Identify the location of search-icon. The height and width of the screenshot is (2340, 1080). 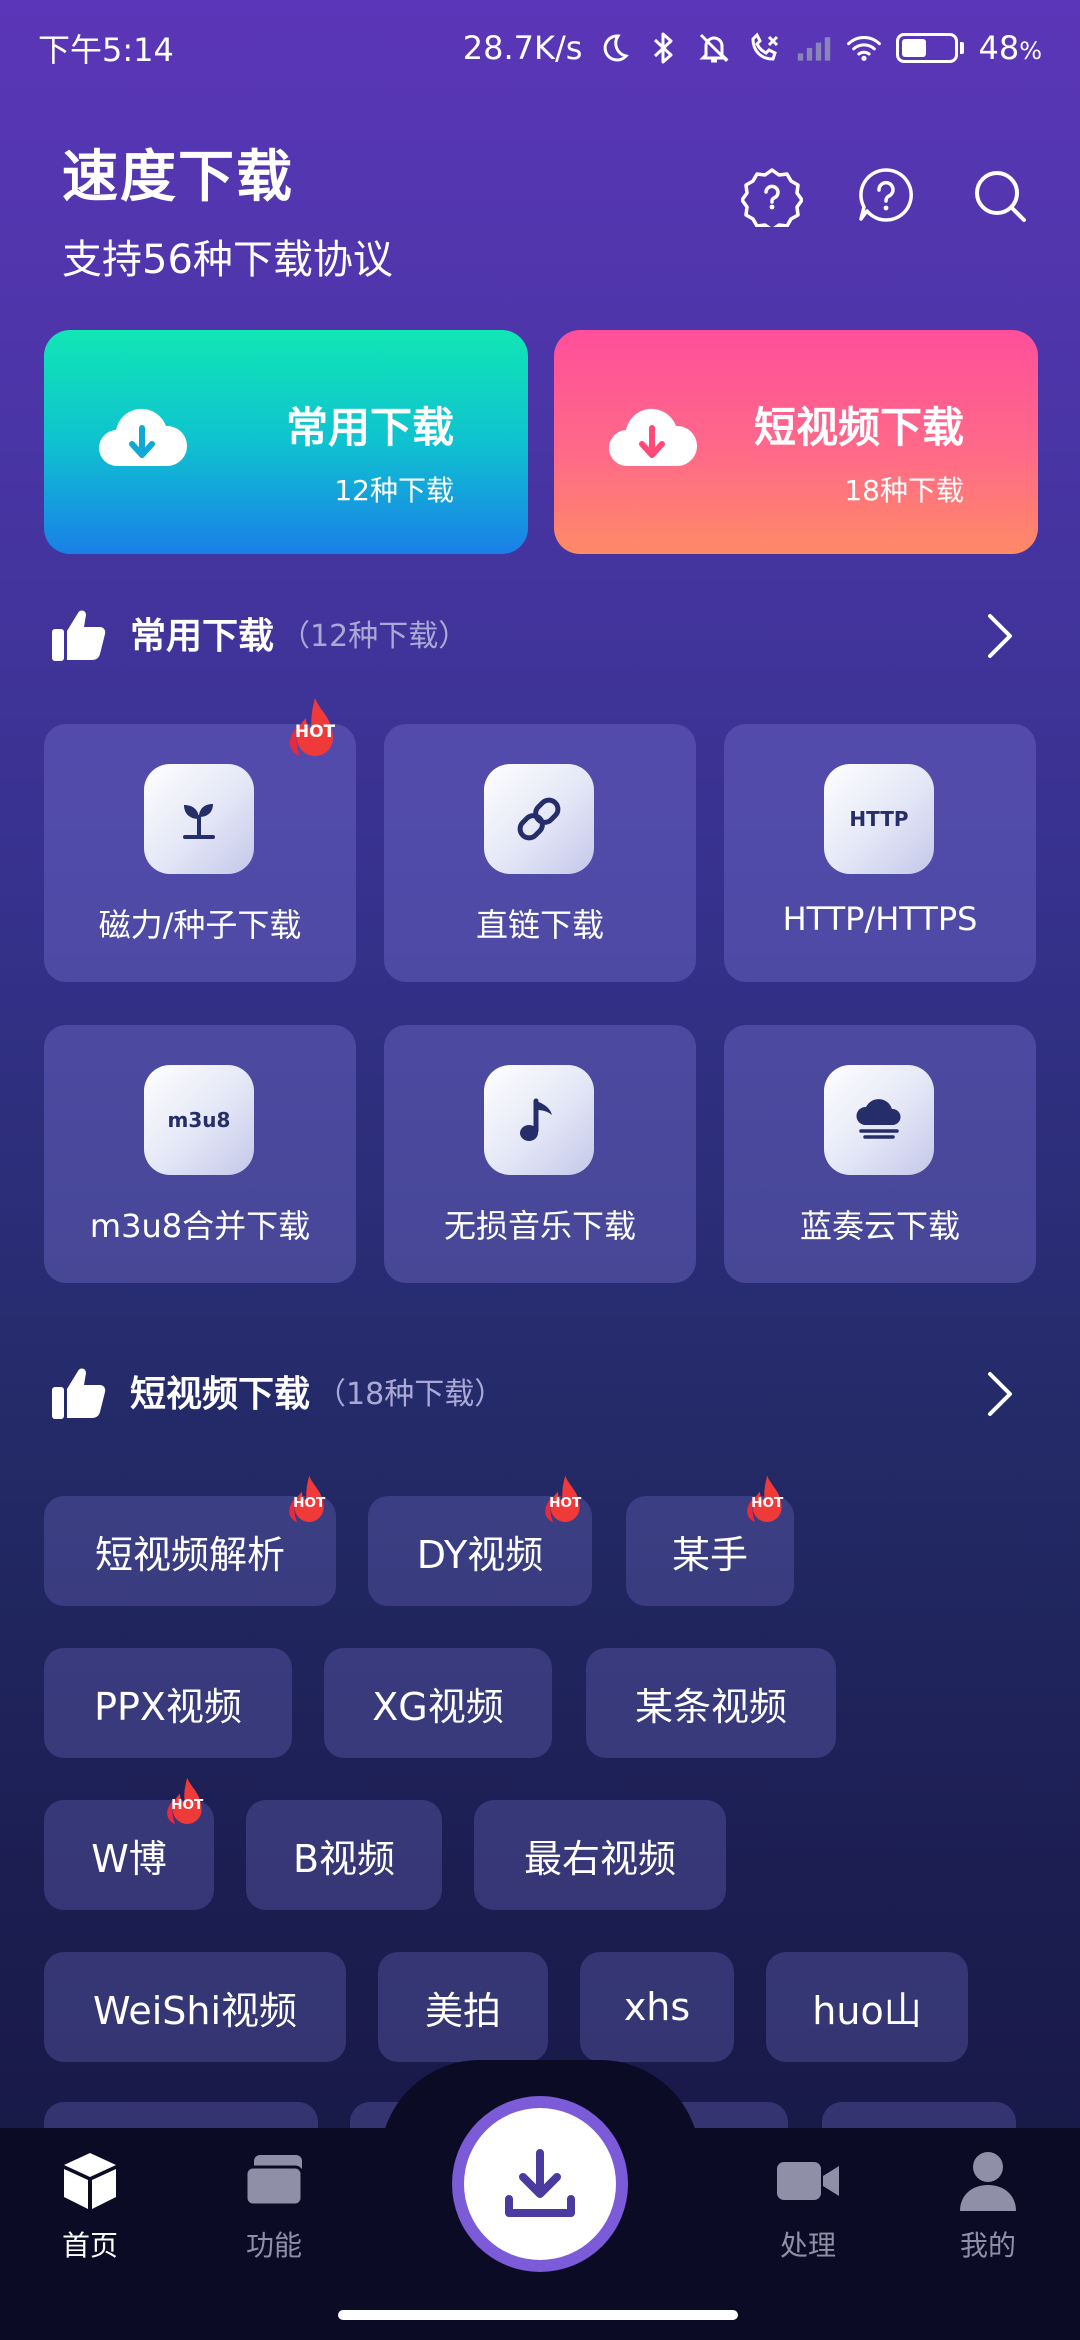
(1000, 196).